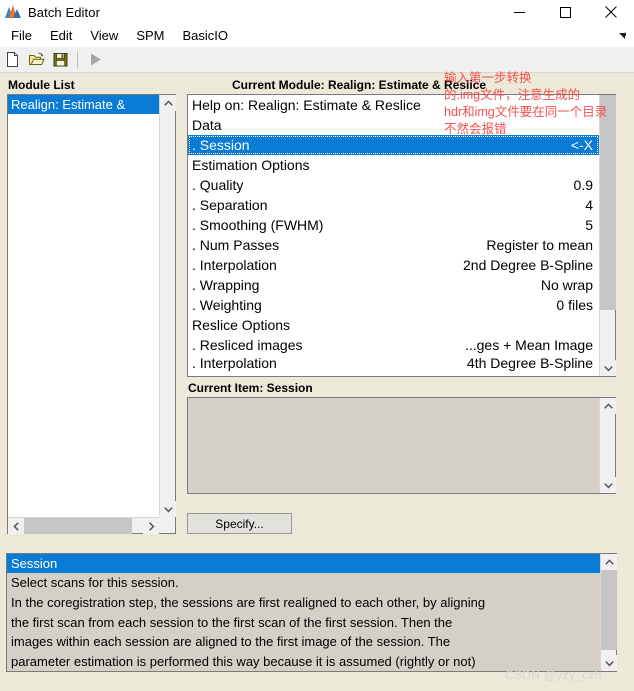  I want to click on tree-row: . Num Passes Register to mean, so click(393, 245).